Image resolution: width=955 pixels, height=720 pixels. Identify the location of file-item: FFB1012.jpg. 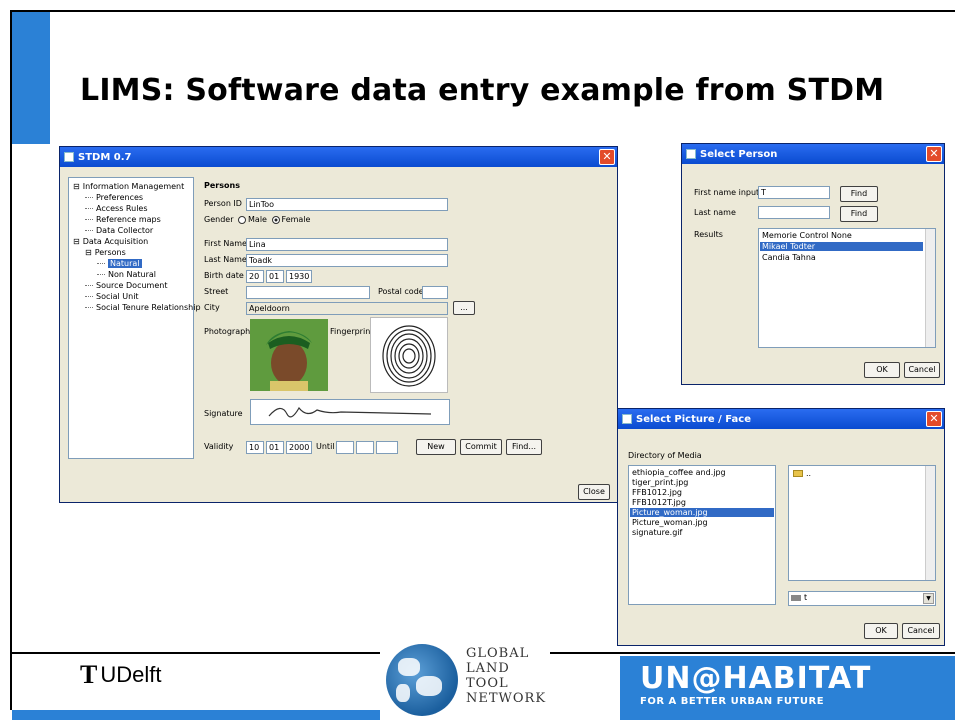
(702, 492).